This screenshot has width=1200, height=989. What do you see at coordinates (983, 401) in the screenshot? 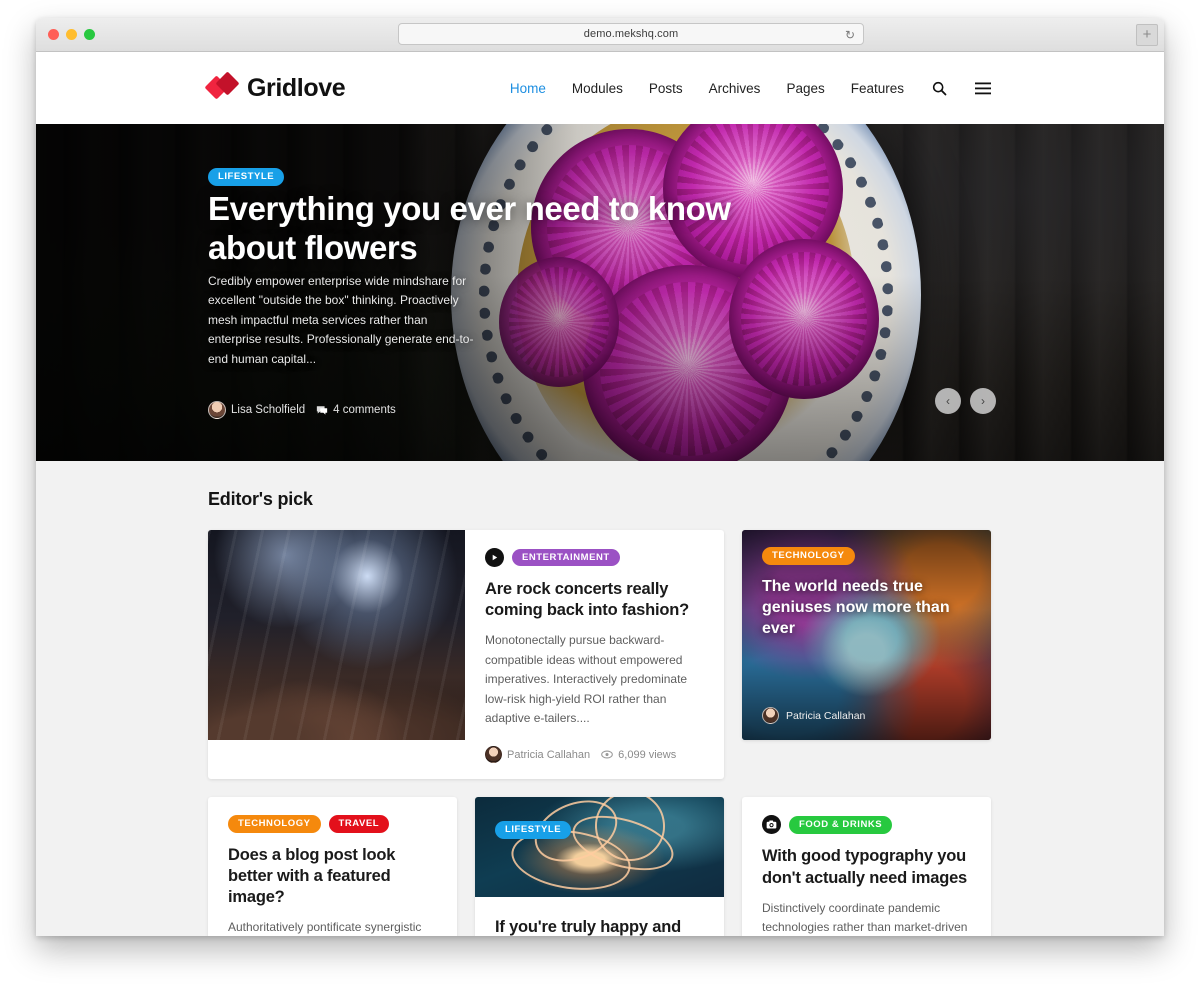
I see `carousel-next-button: ›` at bounding box center [983, 401].